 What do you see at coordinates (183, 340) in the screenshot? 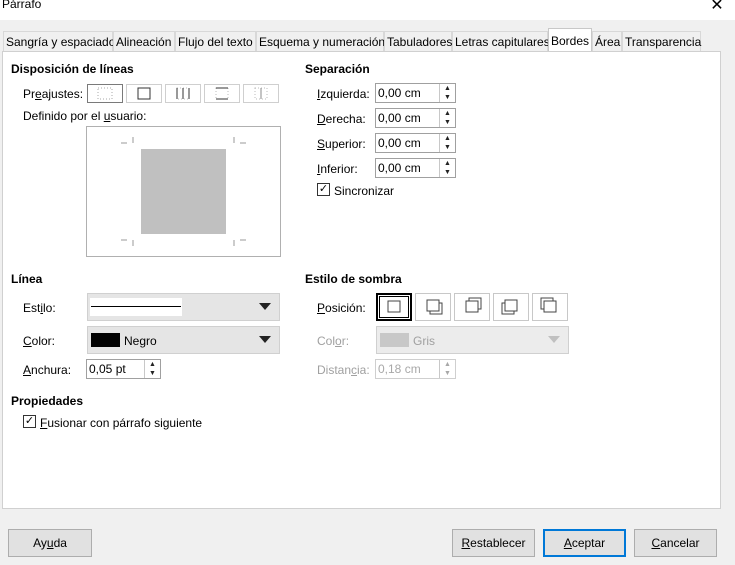
I see `line-color-dropdown: Negro` at bounding box center [183, 340].